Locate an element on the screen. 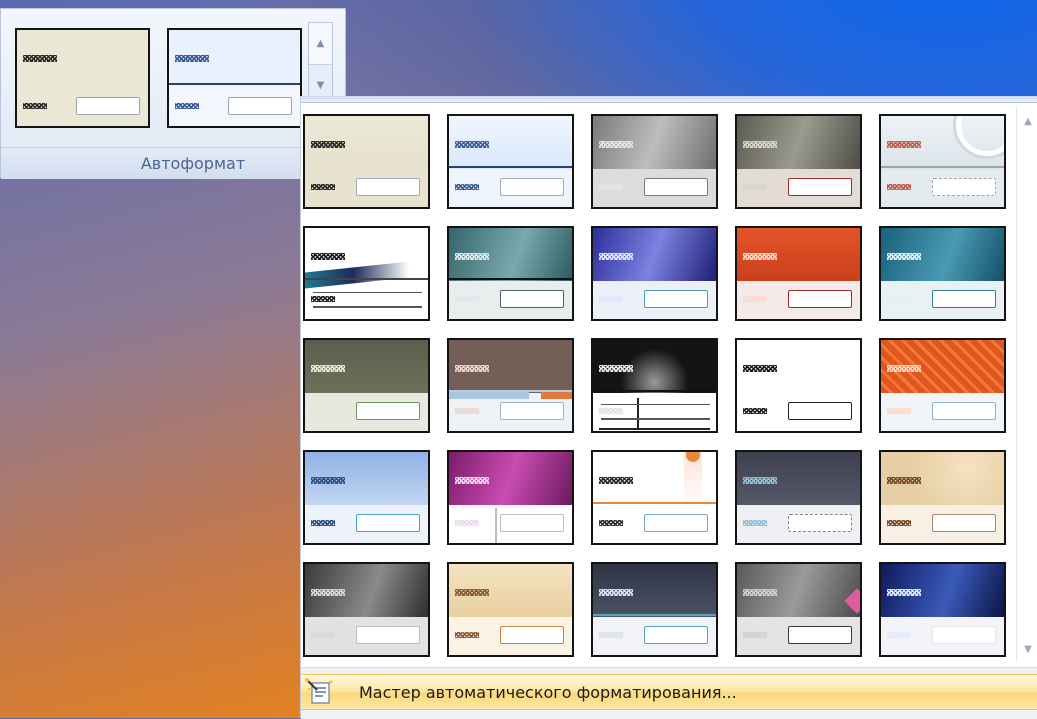 The width and height of the screenshot is (1037, 719). thumb-bar-decoration is located at coordinates (489, 395).